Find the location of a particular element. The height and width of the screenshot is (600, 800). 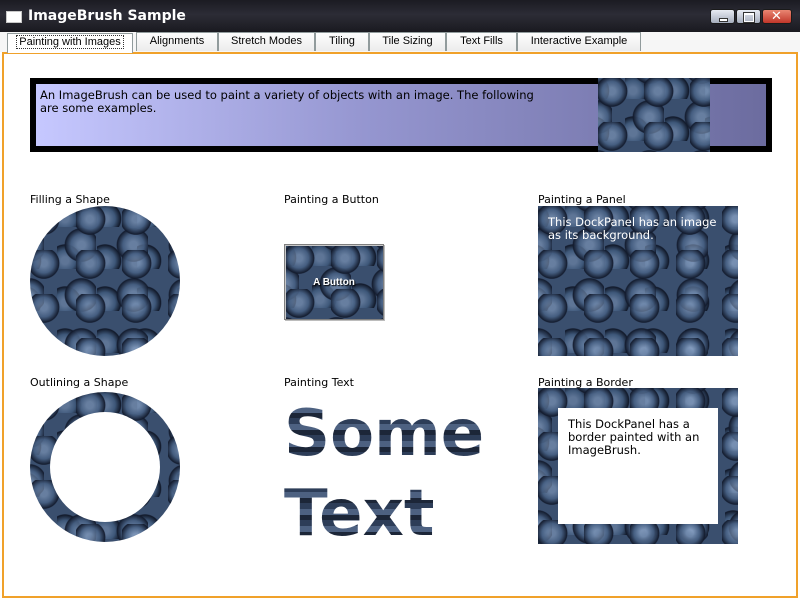

tab-text-fills: Text Fills is located at coordinates (481, 41).